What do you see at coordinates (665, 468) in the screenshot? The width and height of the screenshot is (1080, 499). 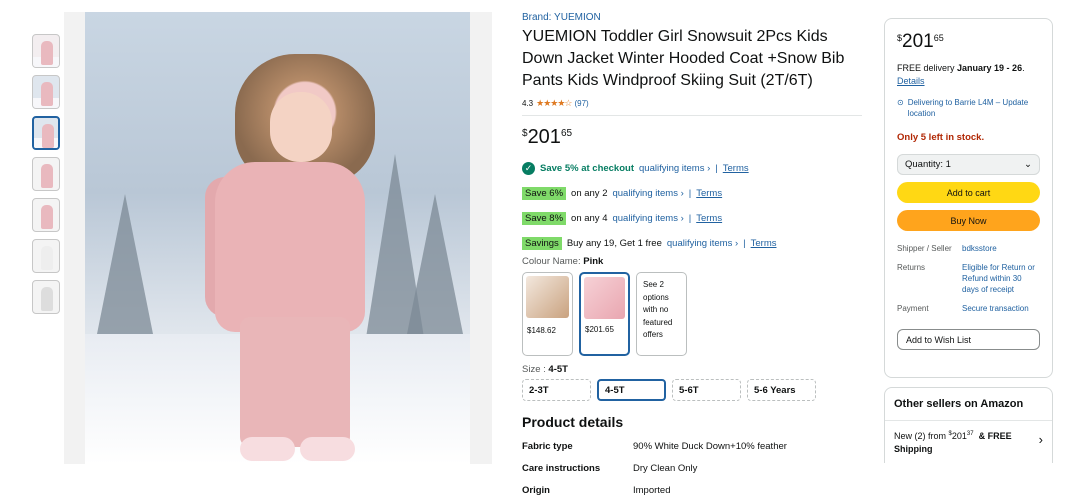 I see `detail-value: Dry Clean Only` at bounding box center [665, 468].